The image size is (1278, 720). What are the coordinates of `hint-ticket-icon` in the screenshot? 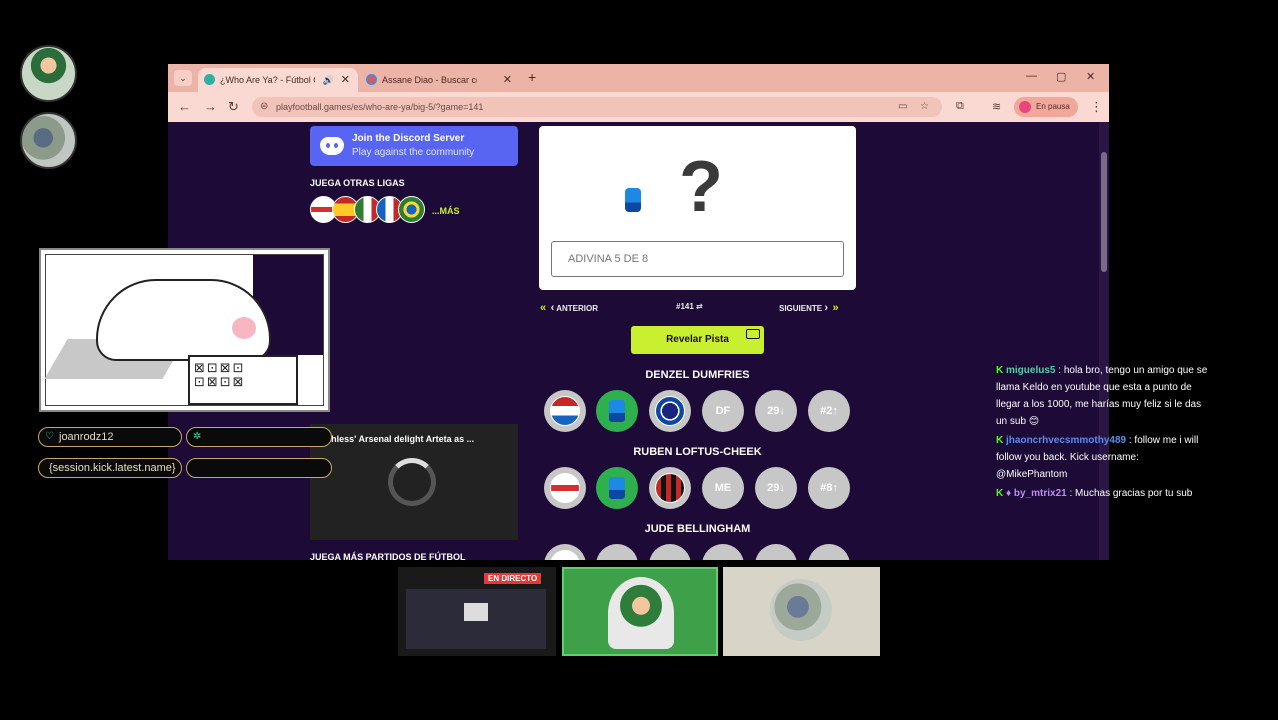 It's located at (753, 334).